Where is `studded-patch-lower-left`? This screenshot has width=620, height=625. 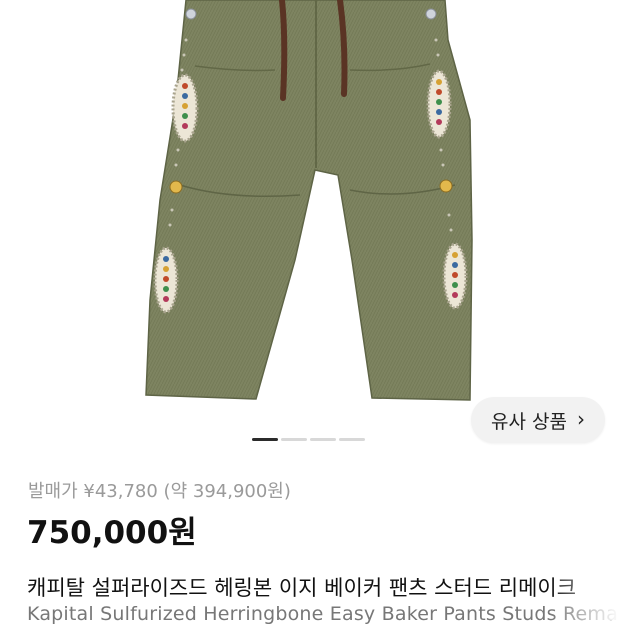 studded-patch-lower-left is located at coordinates (166, 280).